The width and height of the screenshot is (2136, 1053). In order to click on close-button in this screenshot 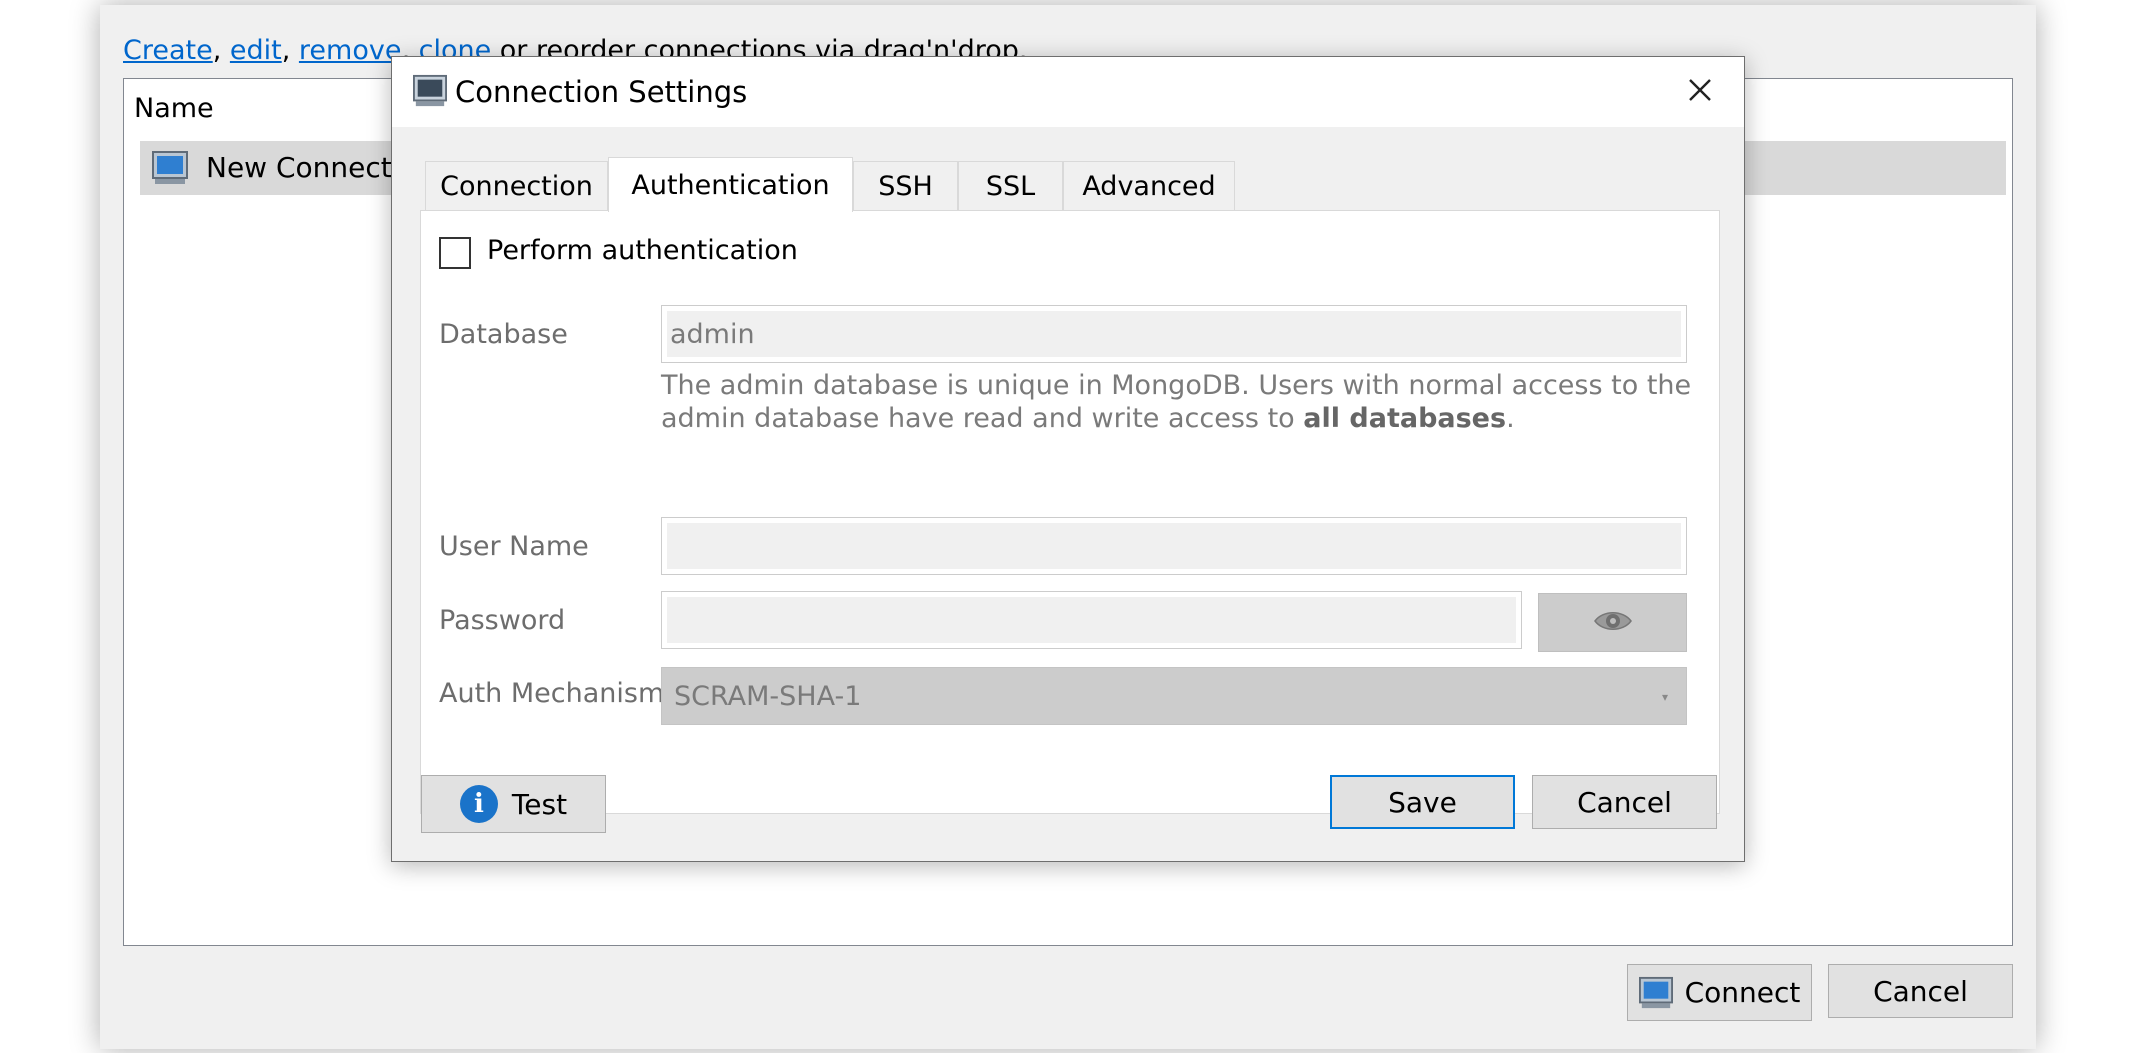, I will do `click(1700, 92)`.